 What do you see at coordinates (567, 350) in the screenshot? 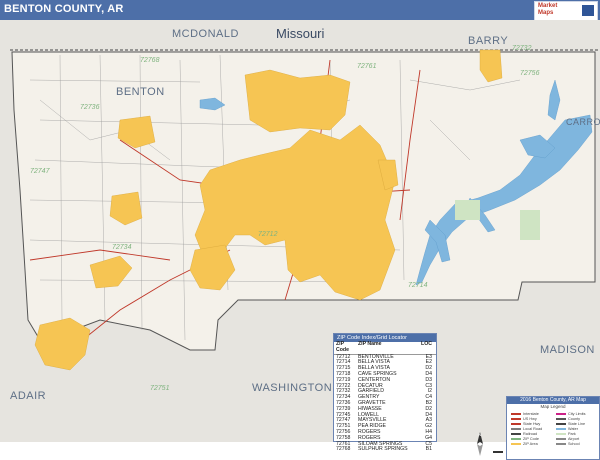
I see `region-label-madison: MADISON` at bounding box center [567, 350].